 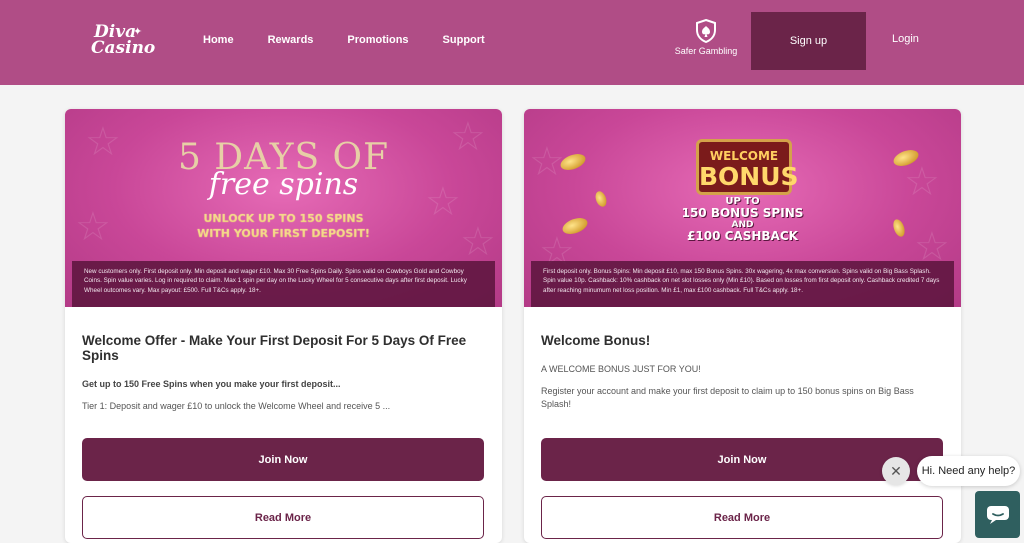 What do you see at coordinates (744, 156) in the screenshot?
I see `sign-welcome: WELCOME` at bounding box center [744, 156].